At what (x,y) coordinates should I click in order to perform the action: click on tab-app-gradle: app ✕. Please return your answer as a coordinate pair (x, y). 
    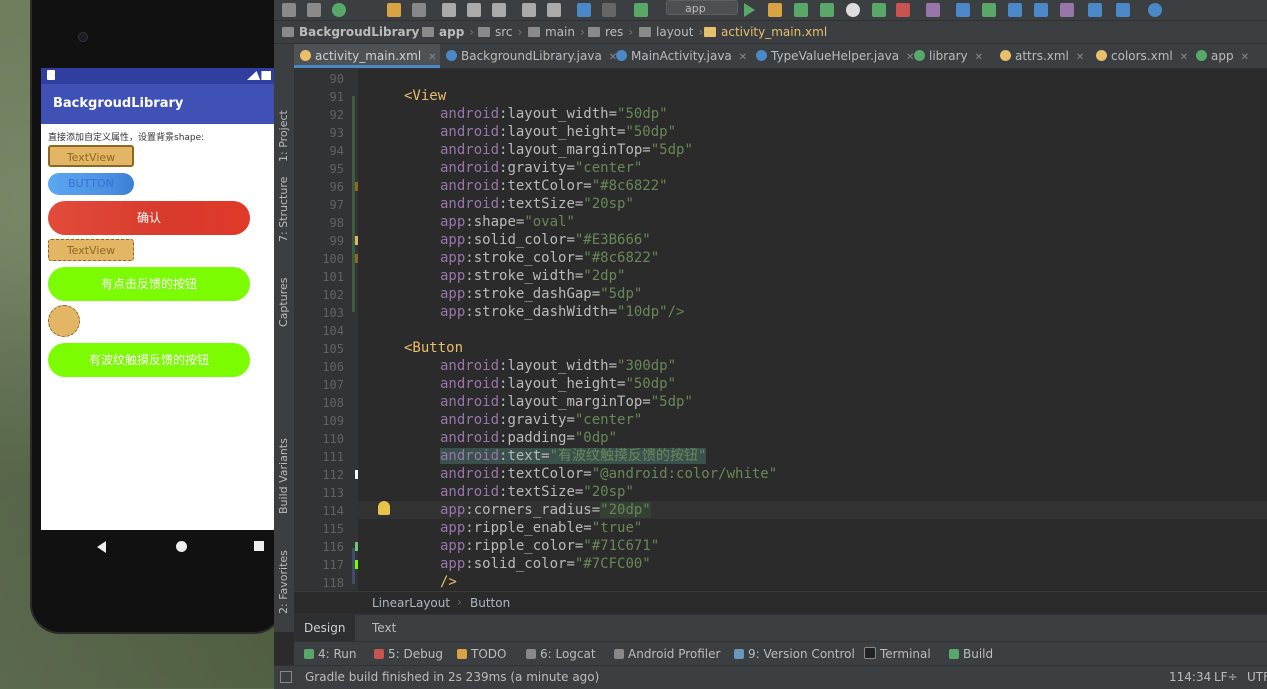
    Looking at the image, I should click on (1228, 56).